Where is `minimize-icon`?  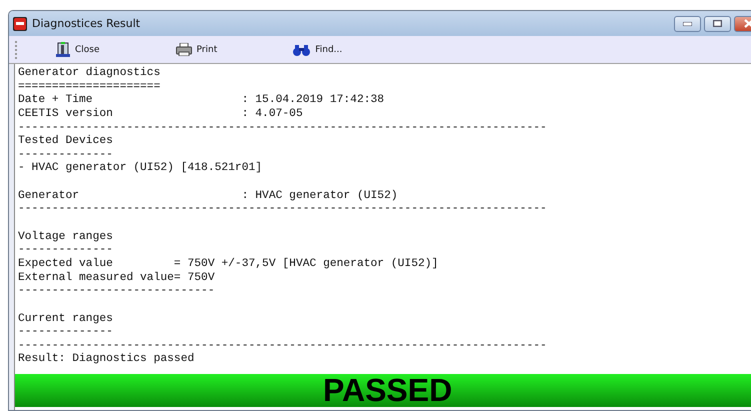 minimize-icon is located at coordinates (687, 24).